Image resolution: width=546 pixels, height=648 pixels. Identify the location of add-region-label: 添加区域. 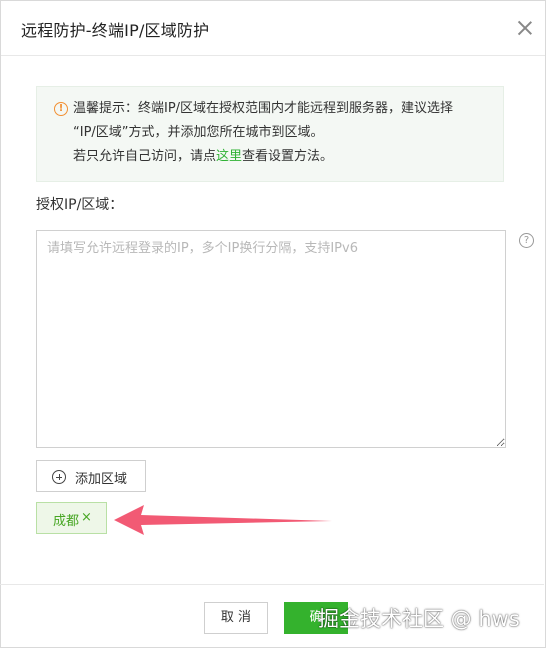
(101, 479).